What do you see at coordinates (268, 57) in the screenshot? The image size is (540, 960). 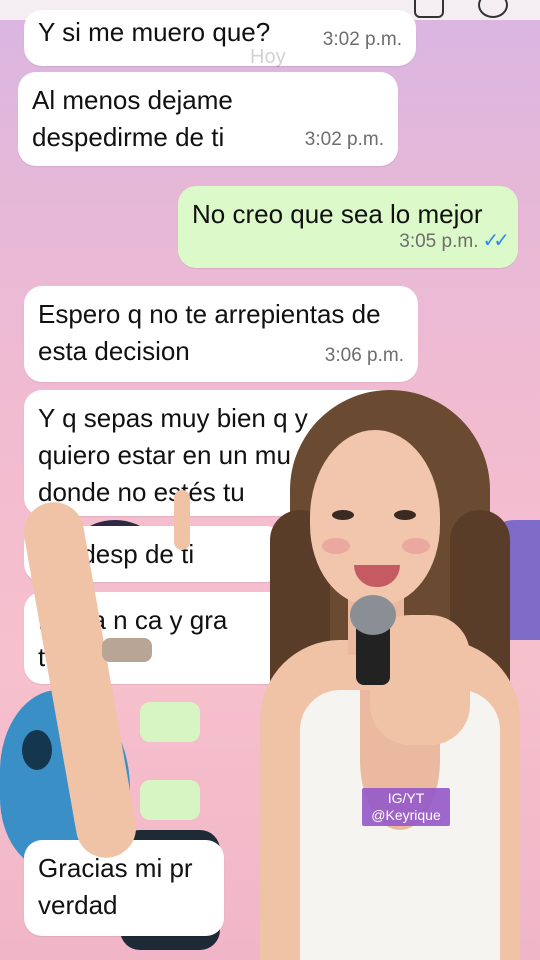 I see `day-separator: Hoy` at bounding box center [268, 57].